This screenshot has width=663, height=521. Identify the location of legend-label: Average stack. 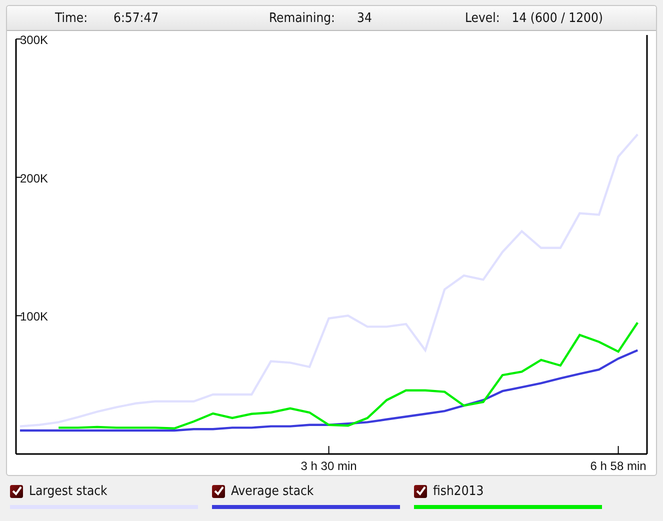
(272, 491).